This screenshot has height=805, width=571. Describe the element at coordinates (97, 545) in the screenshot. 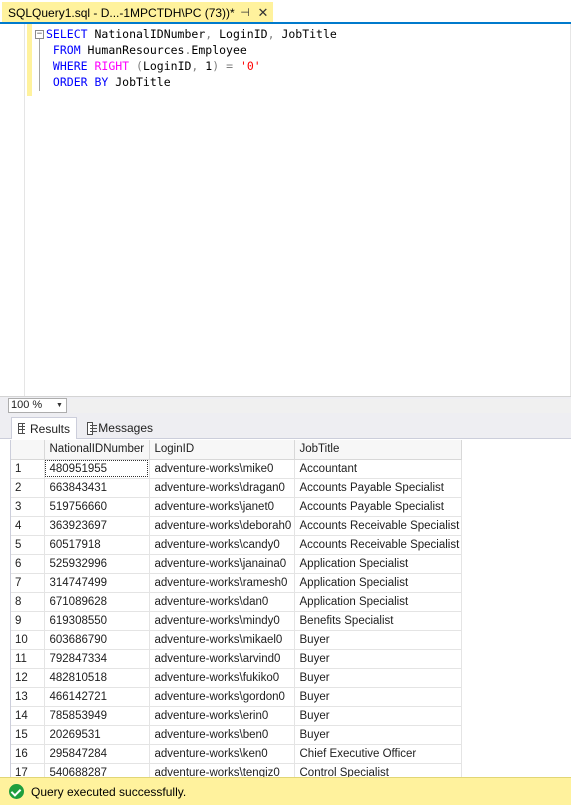

I see `grid-cell: 60517918` at that location.